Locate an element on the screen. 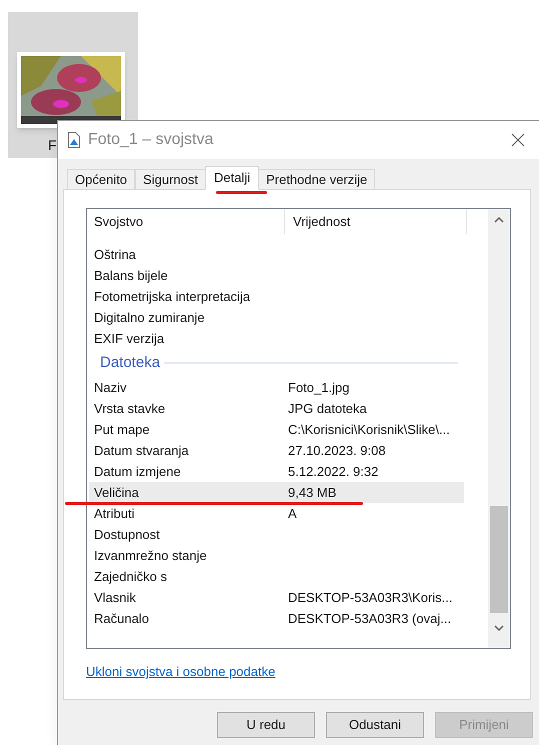 This screenshot has width=539, height=745. property-row: Vrsta stavke JPG datoteka is located at coordinates (276, 408).